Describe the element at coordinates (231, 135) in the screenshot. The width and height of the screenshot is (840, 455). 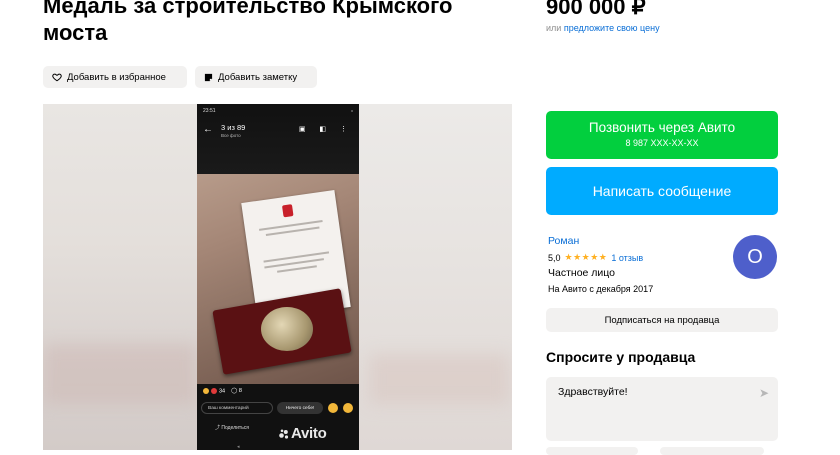
I see `all-photos-label: Все фото` at that location.